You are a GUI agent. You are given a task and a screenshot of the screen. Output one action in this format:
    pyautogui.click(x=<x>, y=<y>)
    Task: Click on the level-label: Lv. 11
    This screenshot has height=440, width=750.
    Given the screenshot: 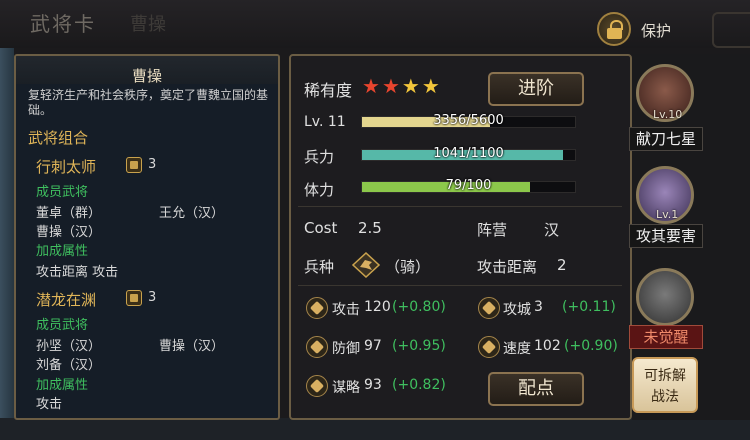 What is the action you would take?
    pyautogui.click(x=325, y=122)
    